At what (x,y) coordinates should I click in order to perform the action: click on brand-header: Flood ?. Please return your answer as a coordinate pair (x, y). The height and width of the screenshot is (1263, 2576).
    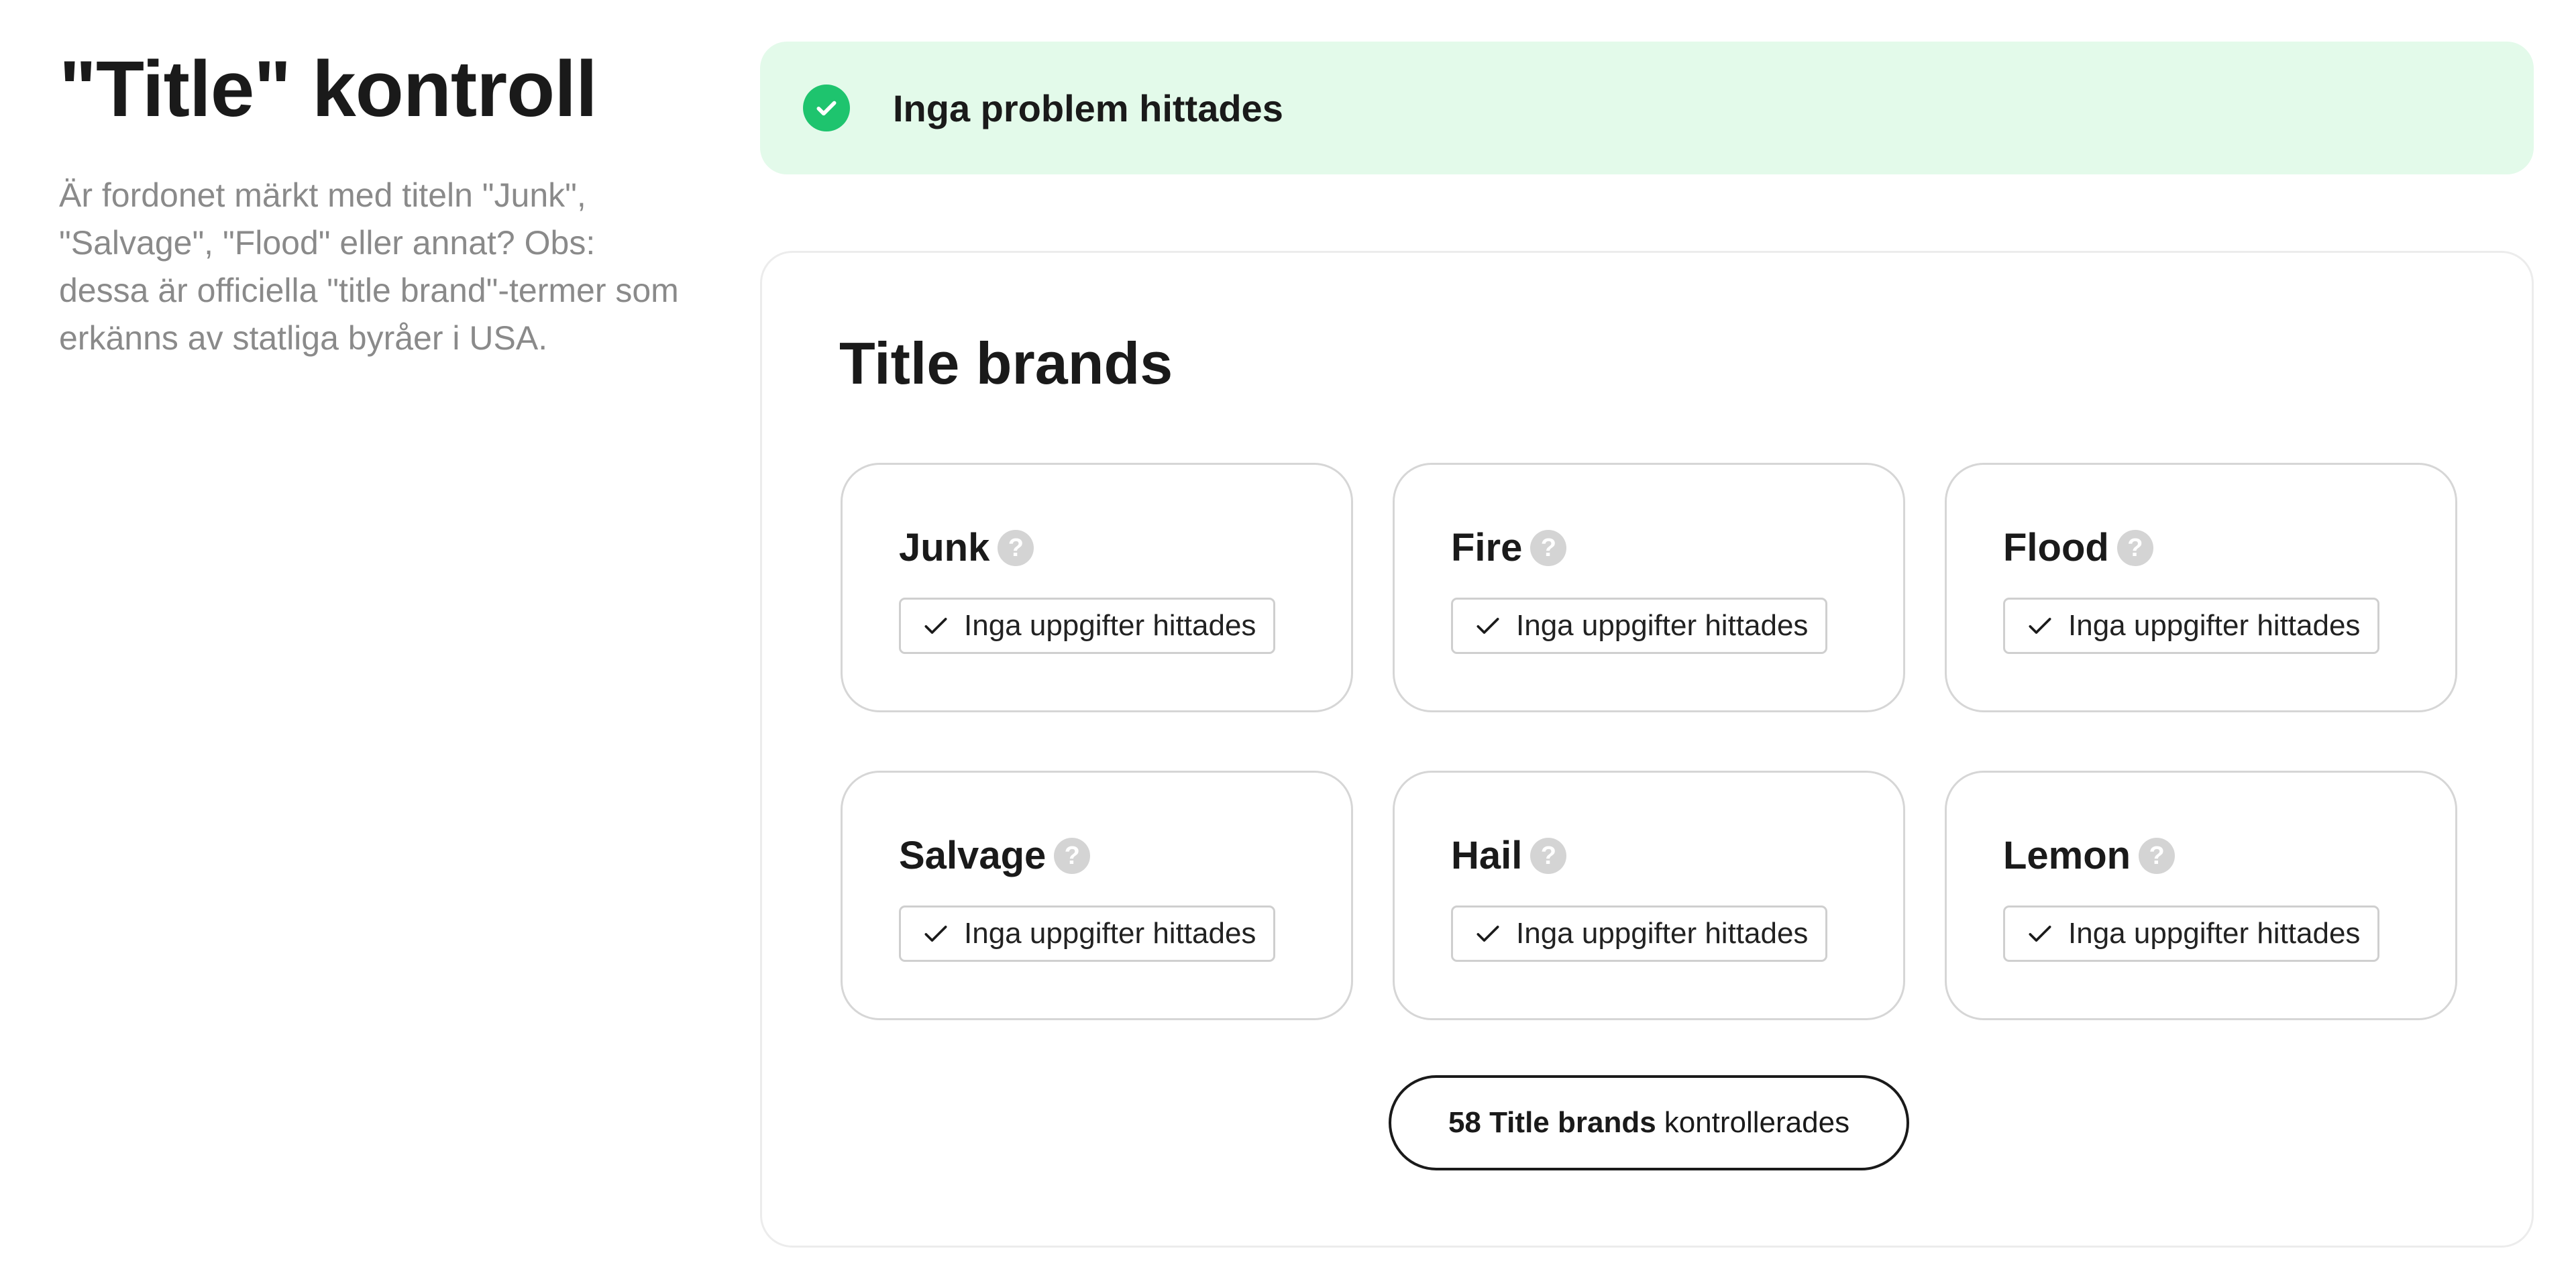
    Looking at the image, I should click on (2078, 548).